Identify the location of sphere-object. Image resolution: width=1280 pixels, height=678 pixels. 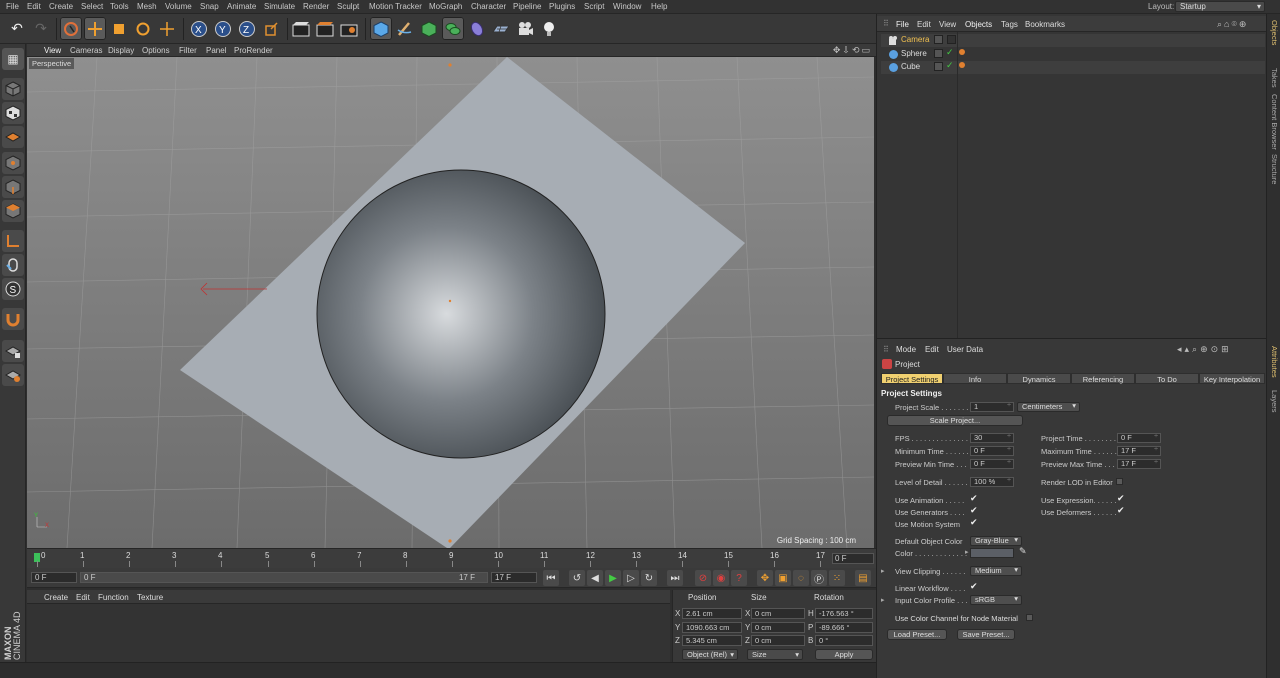
(461, 314).